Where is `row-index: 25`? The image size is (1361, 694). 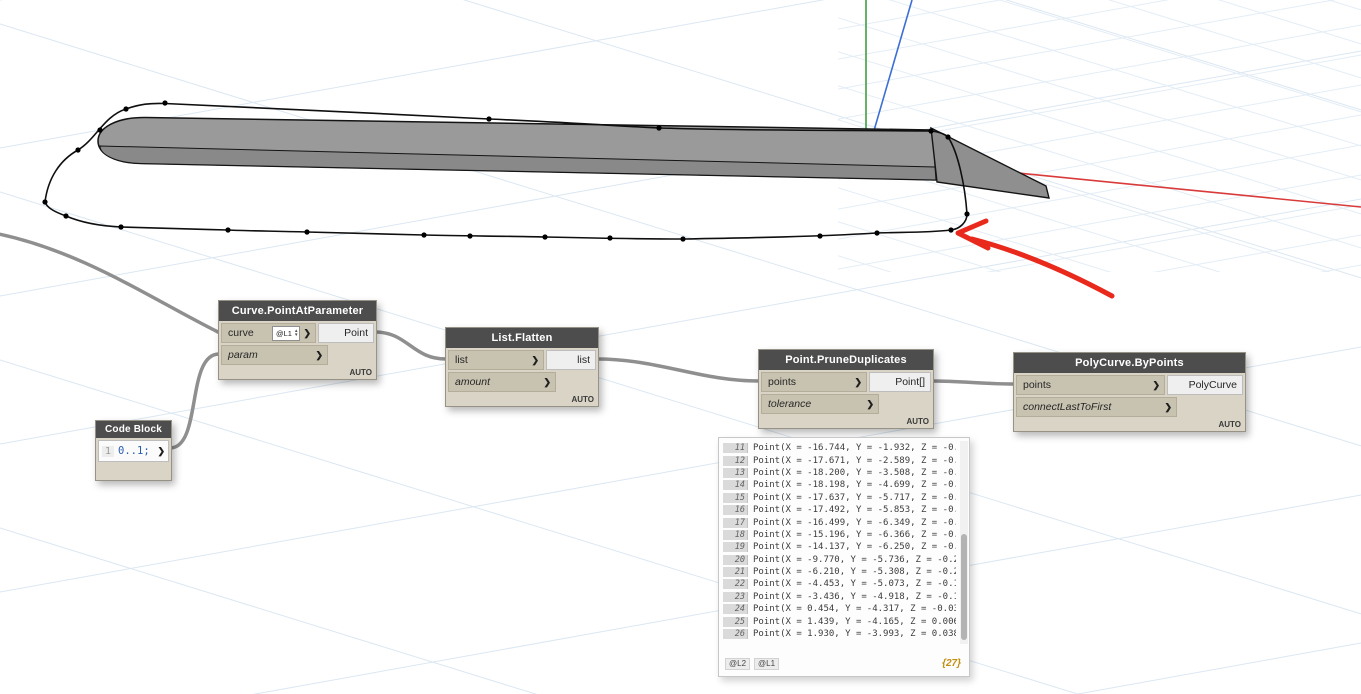 row-index: 25 is located at coordinates (735, 621).